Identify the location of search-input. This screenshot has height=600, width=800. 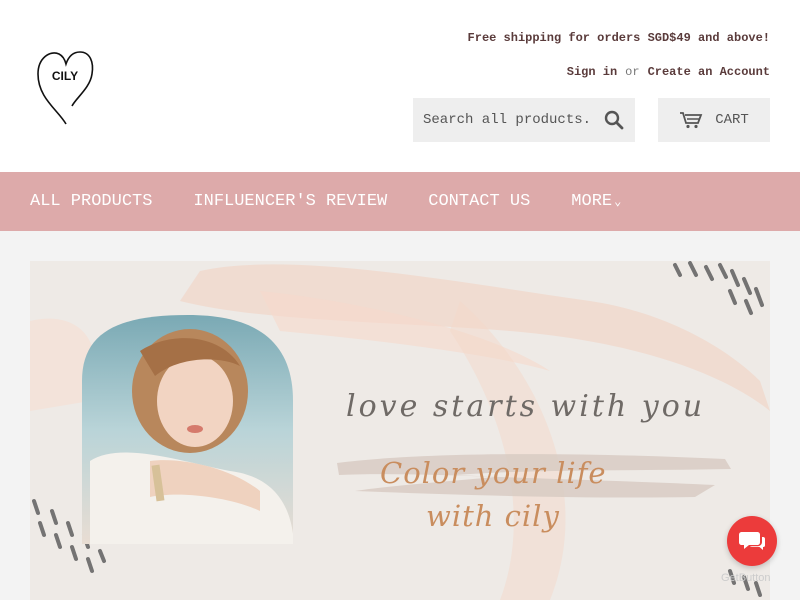
(503, 120).